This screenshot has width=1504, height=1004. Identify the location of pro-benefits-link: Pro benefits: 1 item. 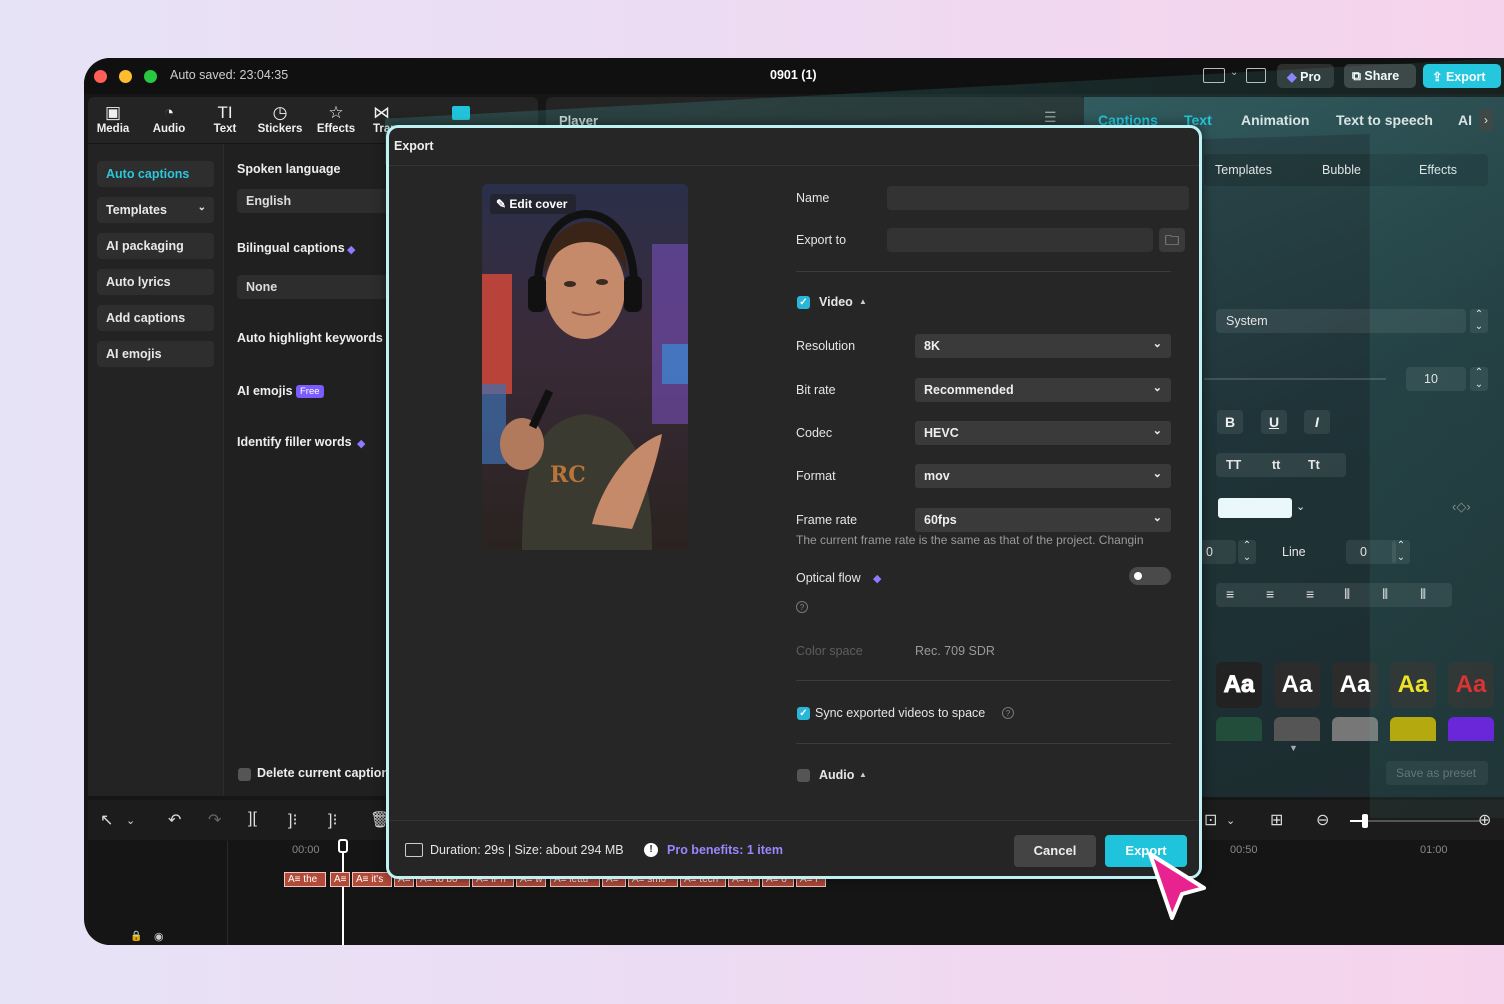
(725, 850).